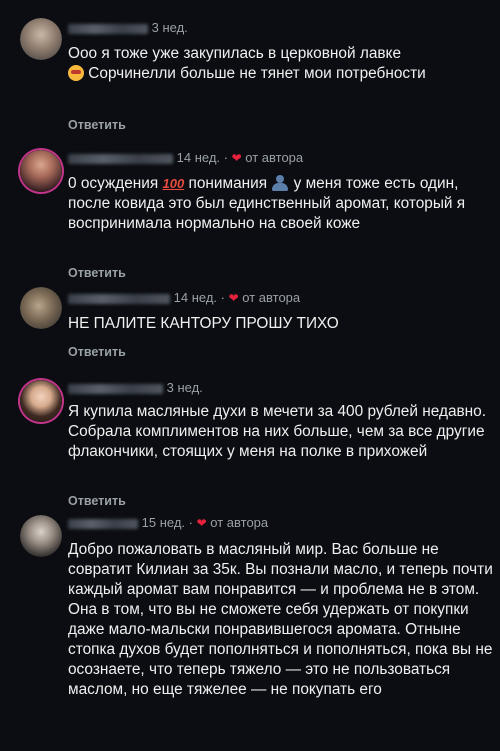  I want to click on comment-time: 15 нед., so click(163, 522).